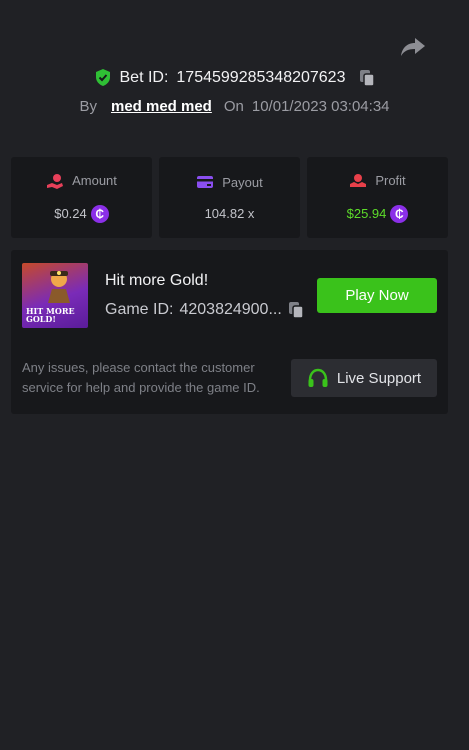 The image size is (469, 750). What do you see at coordinates (157, 280) in the screenshot?
I see `game-name: Hit more Gold!` at bounding box center [157, 280].